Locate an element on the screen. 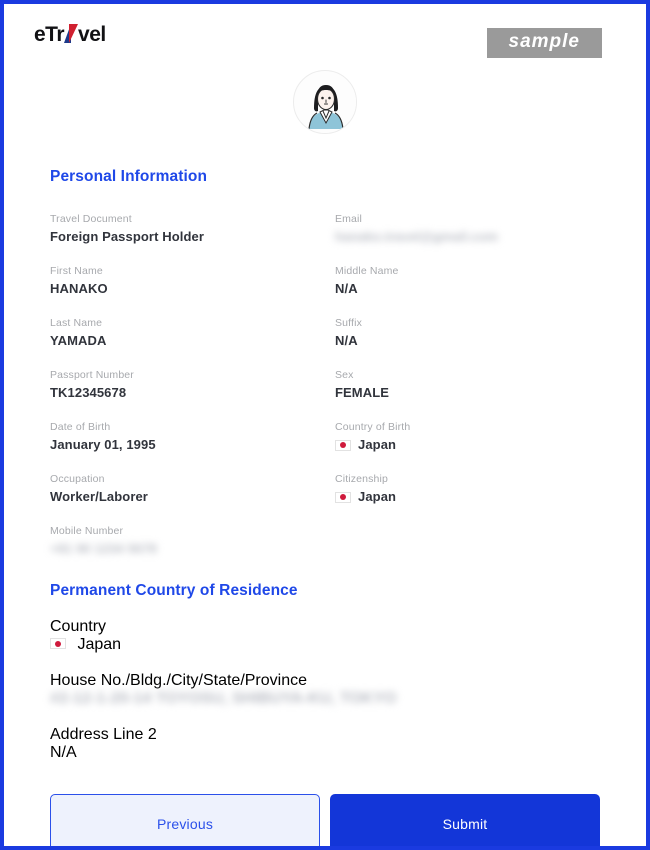  field-citizenship: Citizenship Japan is located at coordinates (467, 489).